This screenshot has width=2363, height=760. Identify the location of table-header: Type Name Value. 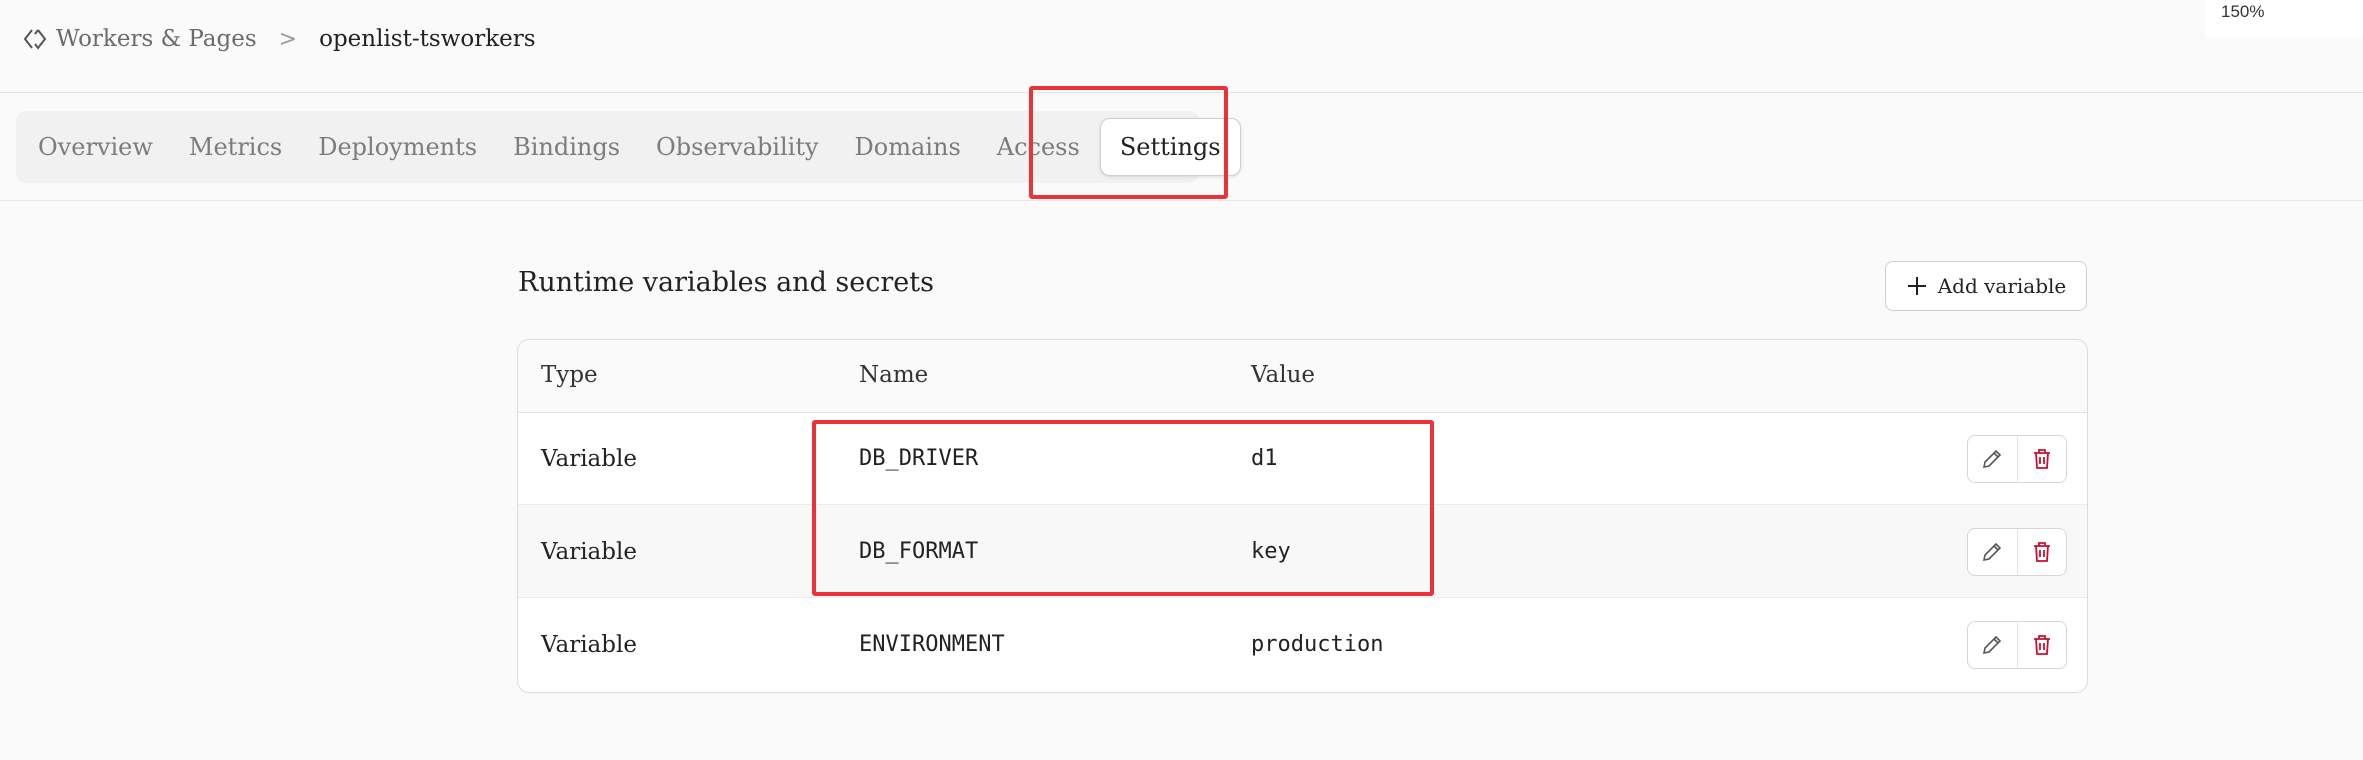
(1302, 376).